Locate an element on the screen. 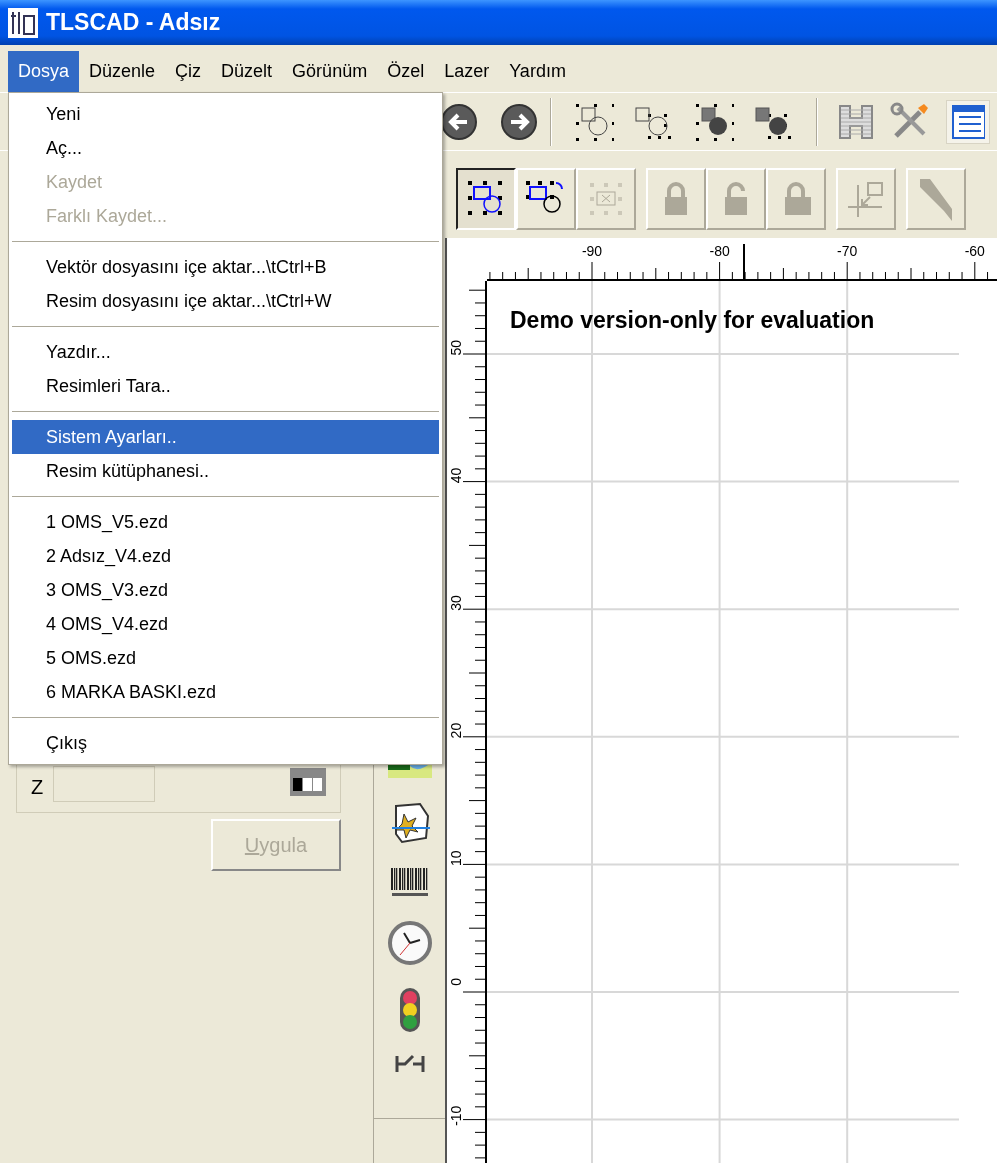 This screenshot has width=997, height=1163. traffic-light-icon is located at coordinates (409, 1010).